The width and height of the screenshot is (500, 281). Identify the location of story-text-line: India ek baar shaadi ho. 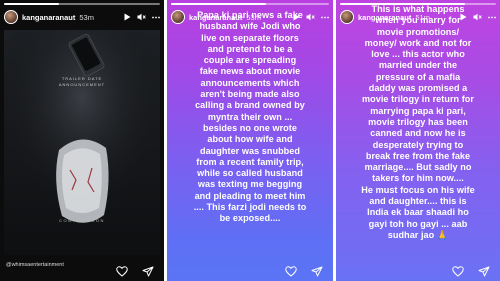
(418, 212).